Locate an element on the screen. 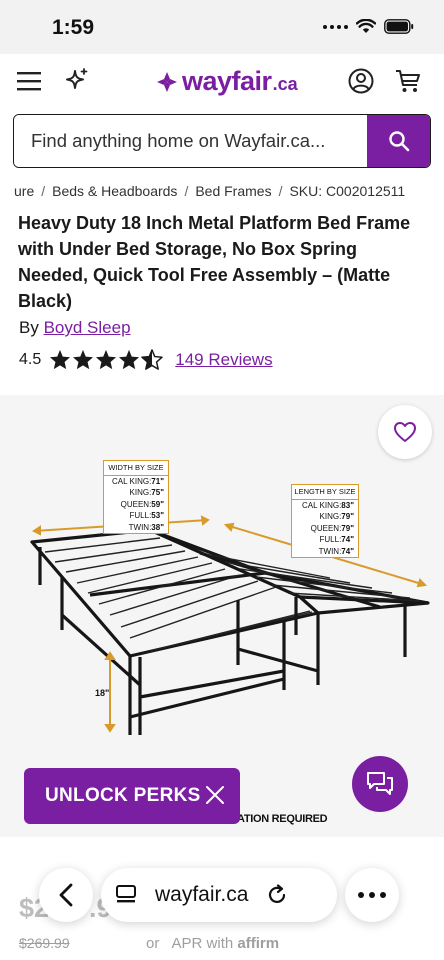 This screenshot has width=444, height=960. cellular-signal-icon is located at coordinates (335, 26).